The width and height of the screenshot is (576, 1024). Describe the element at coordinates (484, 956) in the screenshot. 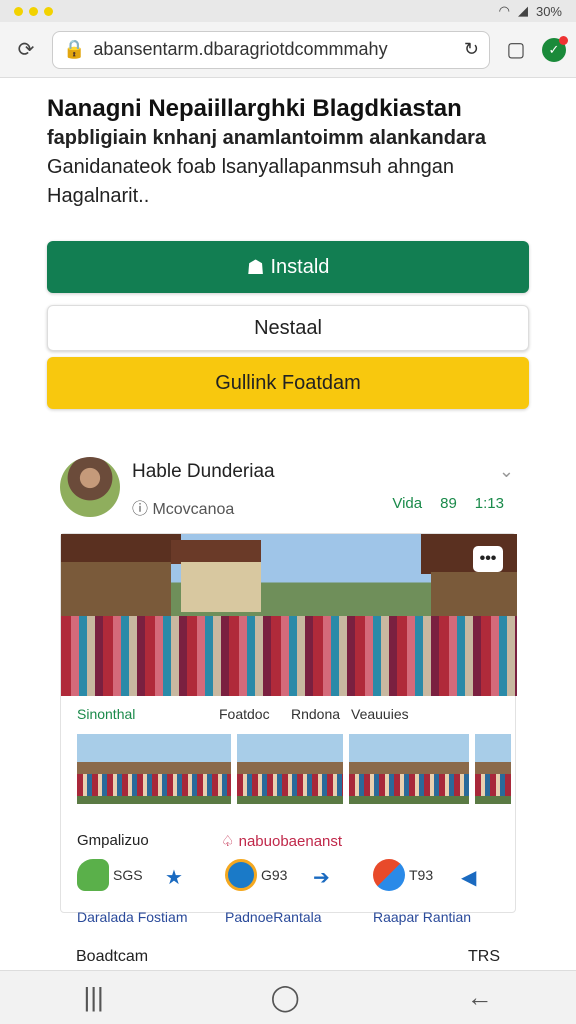

I see `bottom-label-right: TRS` at that location.